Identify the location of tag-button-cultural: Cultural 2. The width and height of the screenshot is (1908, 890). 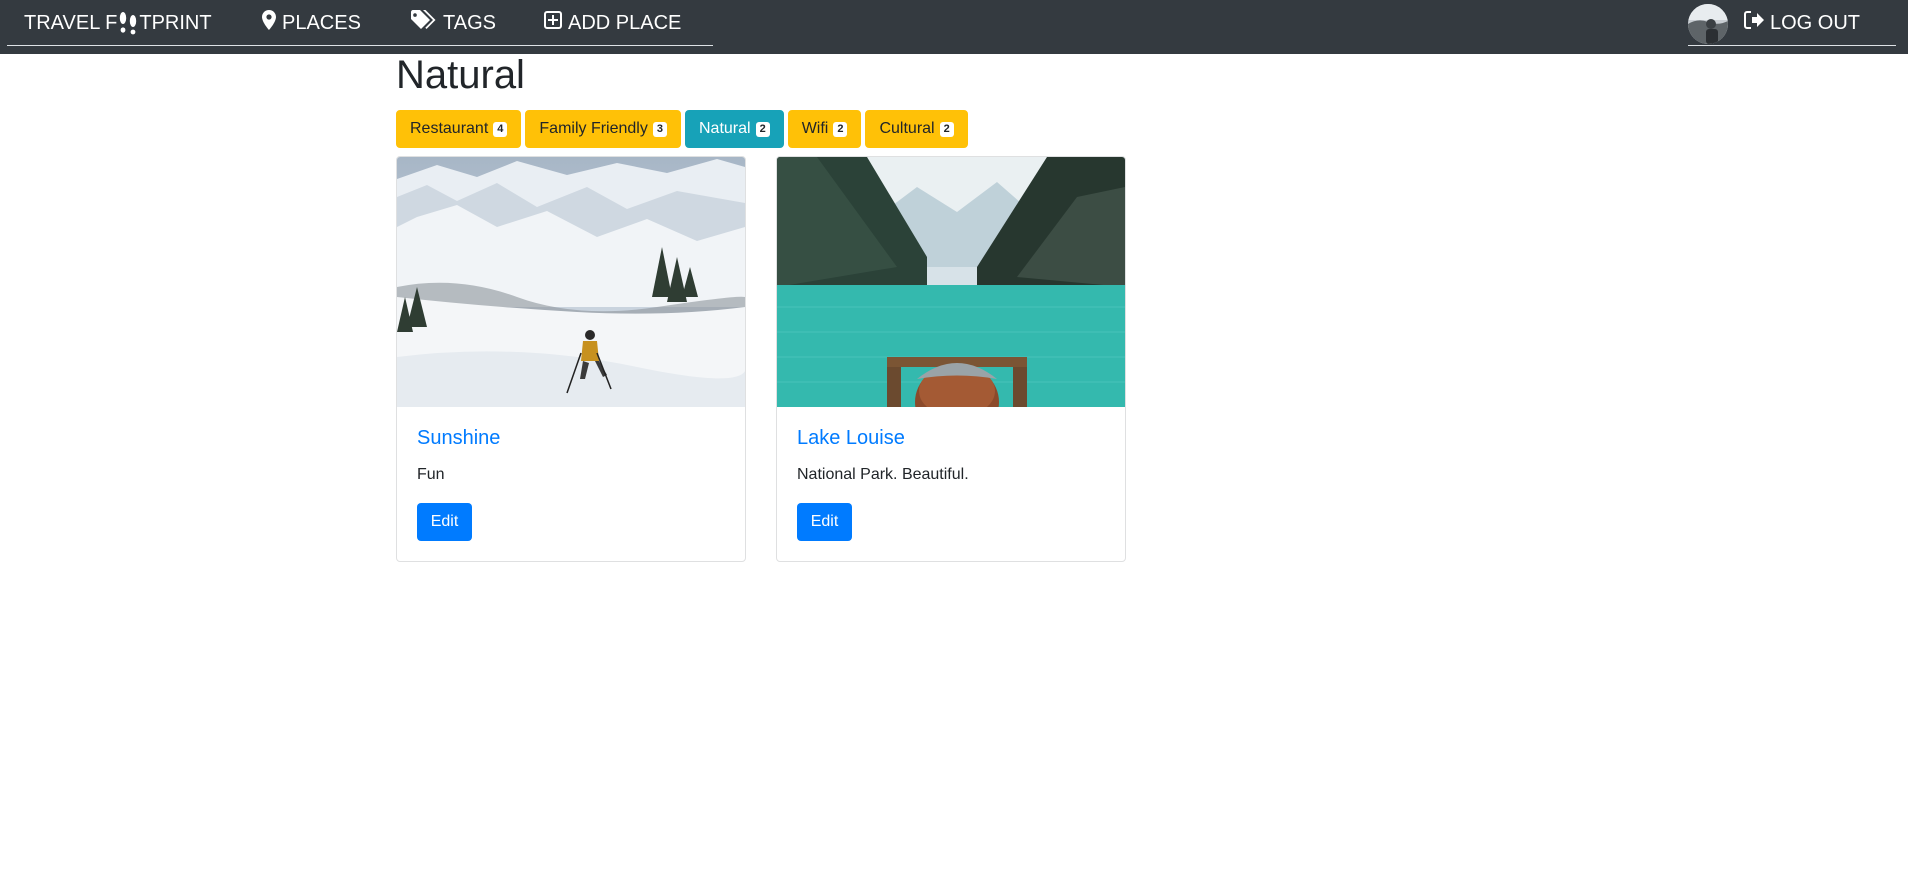
(916, 129).